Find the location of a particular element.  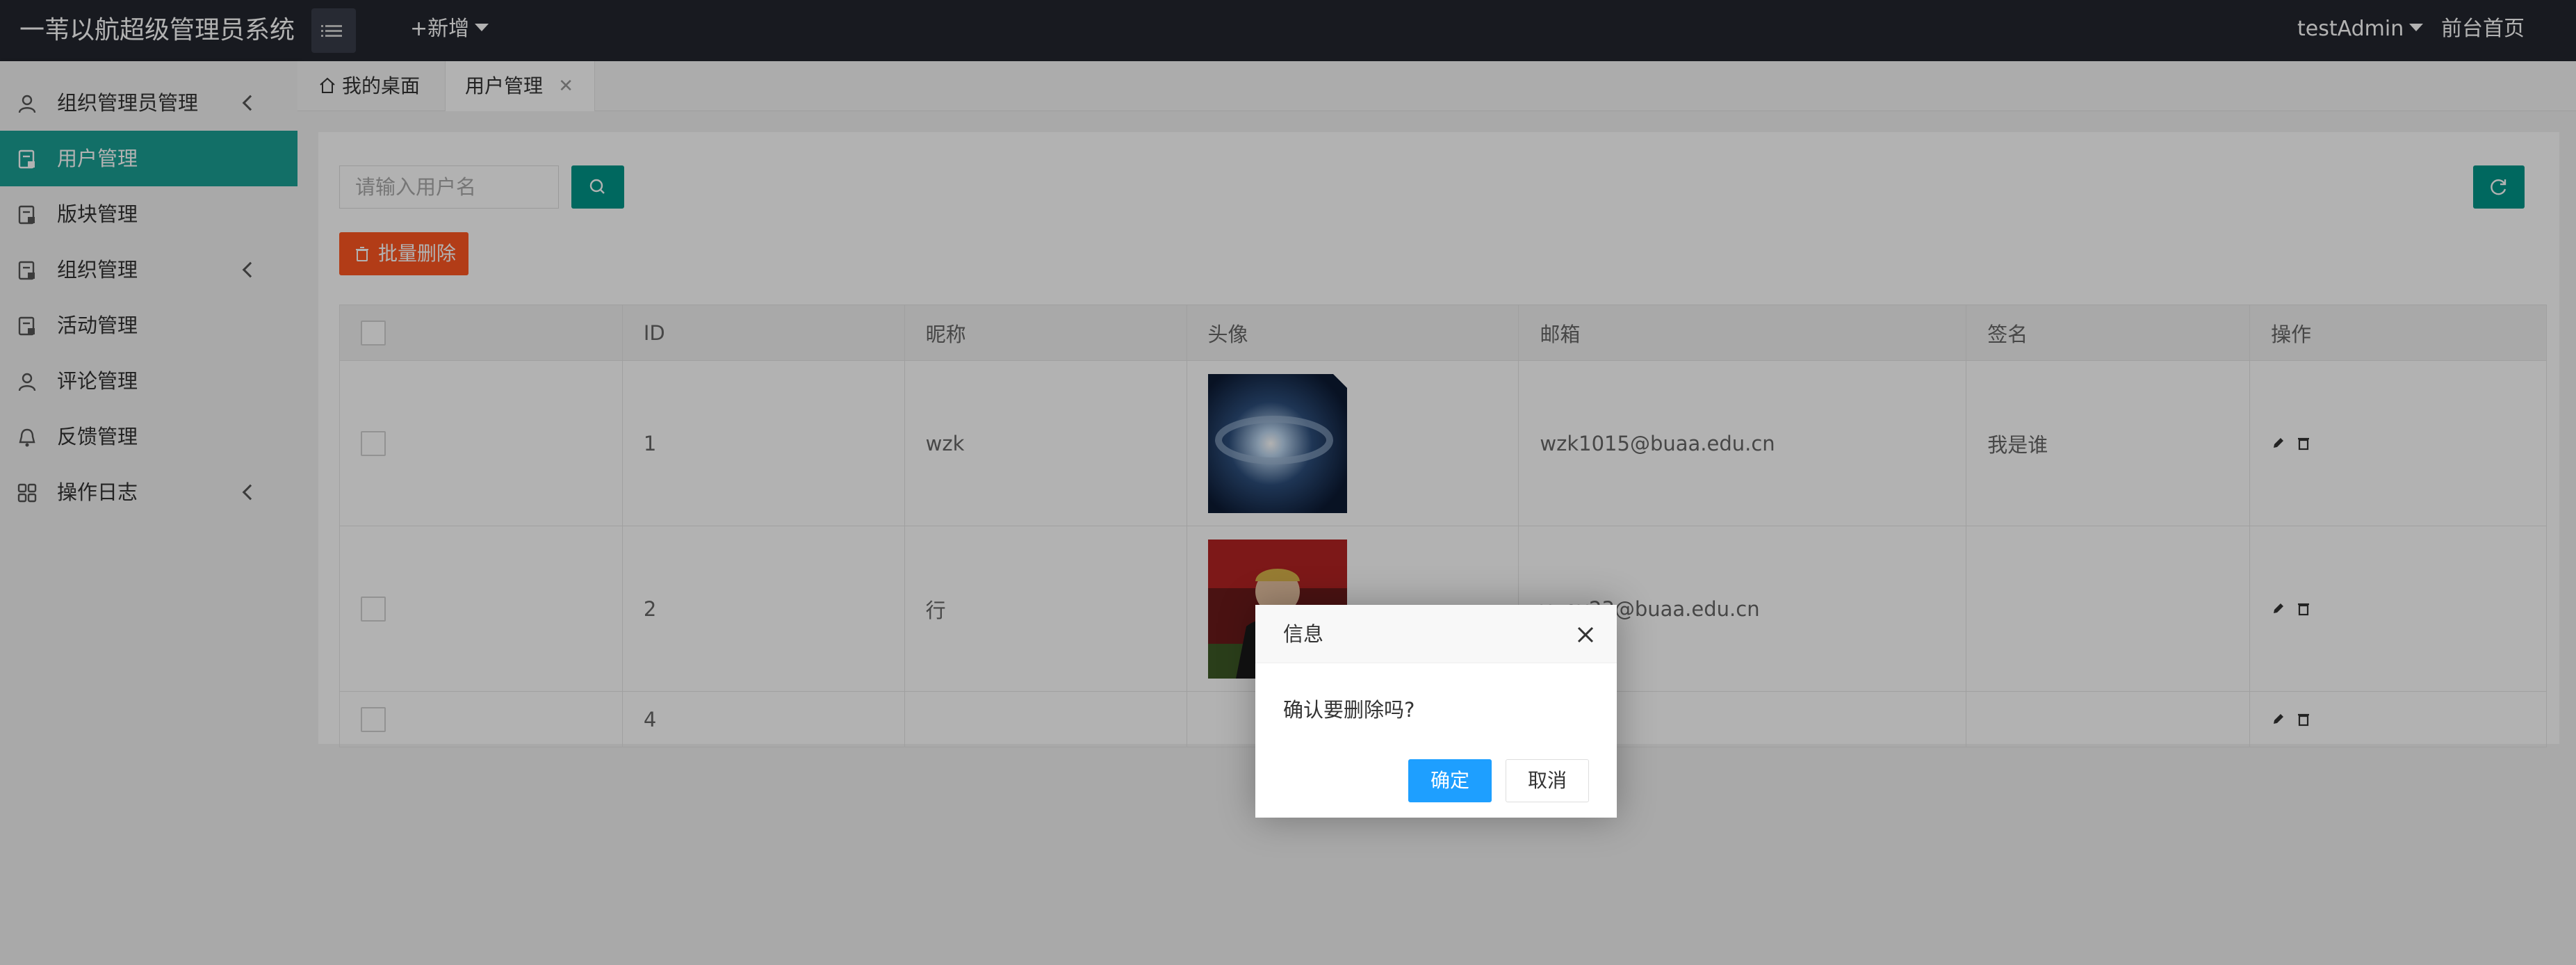

close-icon is located at coordinates (1585, 634).